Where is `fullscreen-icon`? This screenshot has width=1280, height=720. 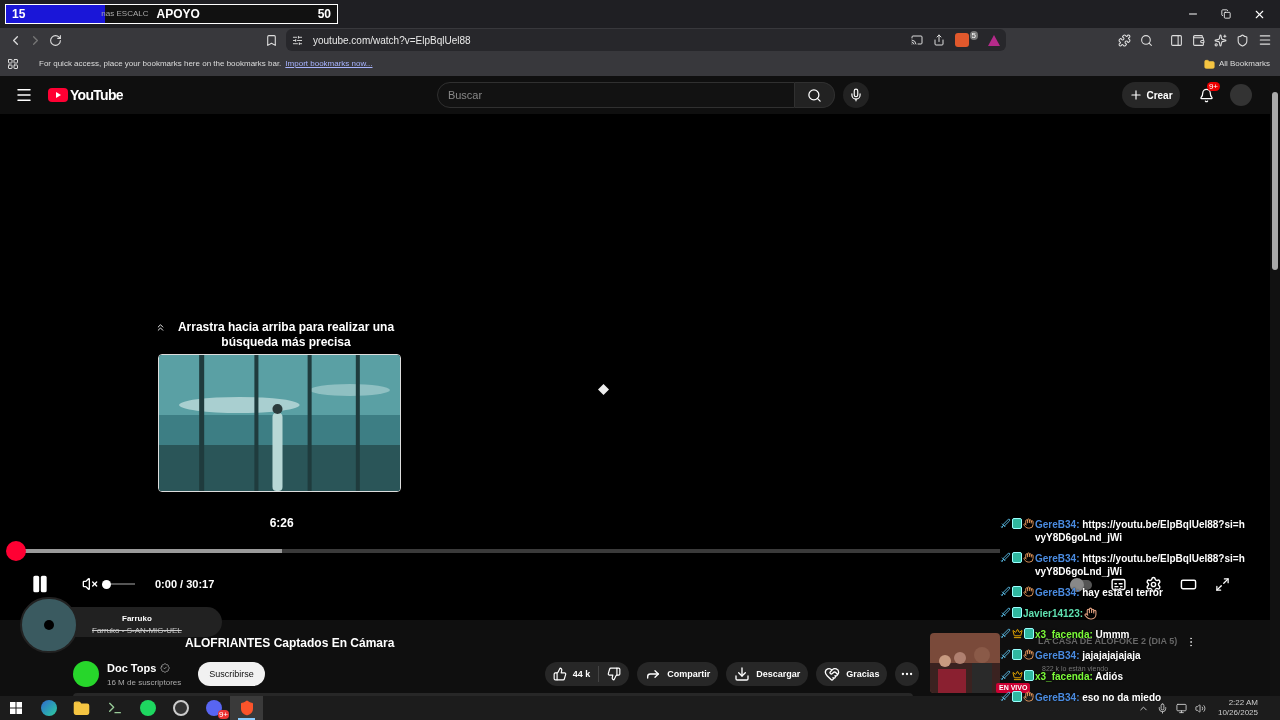
fullscreen-icon is located at coordinates (1222, 584).